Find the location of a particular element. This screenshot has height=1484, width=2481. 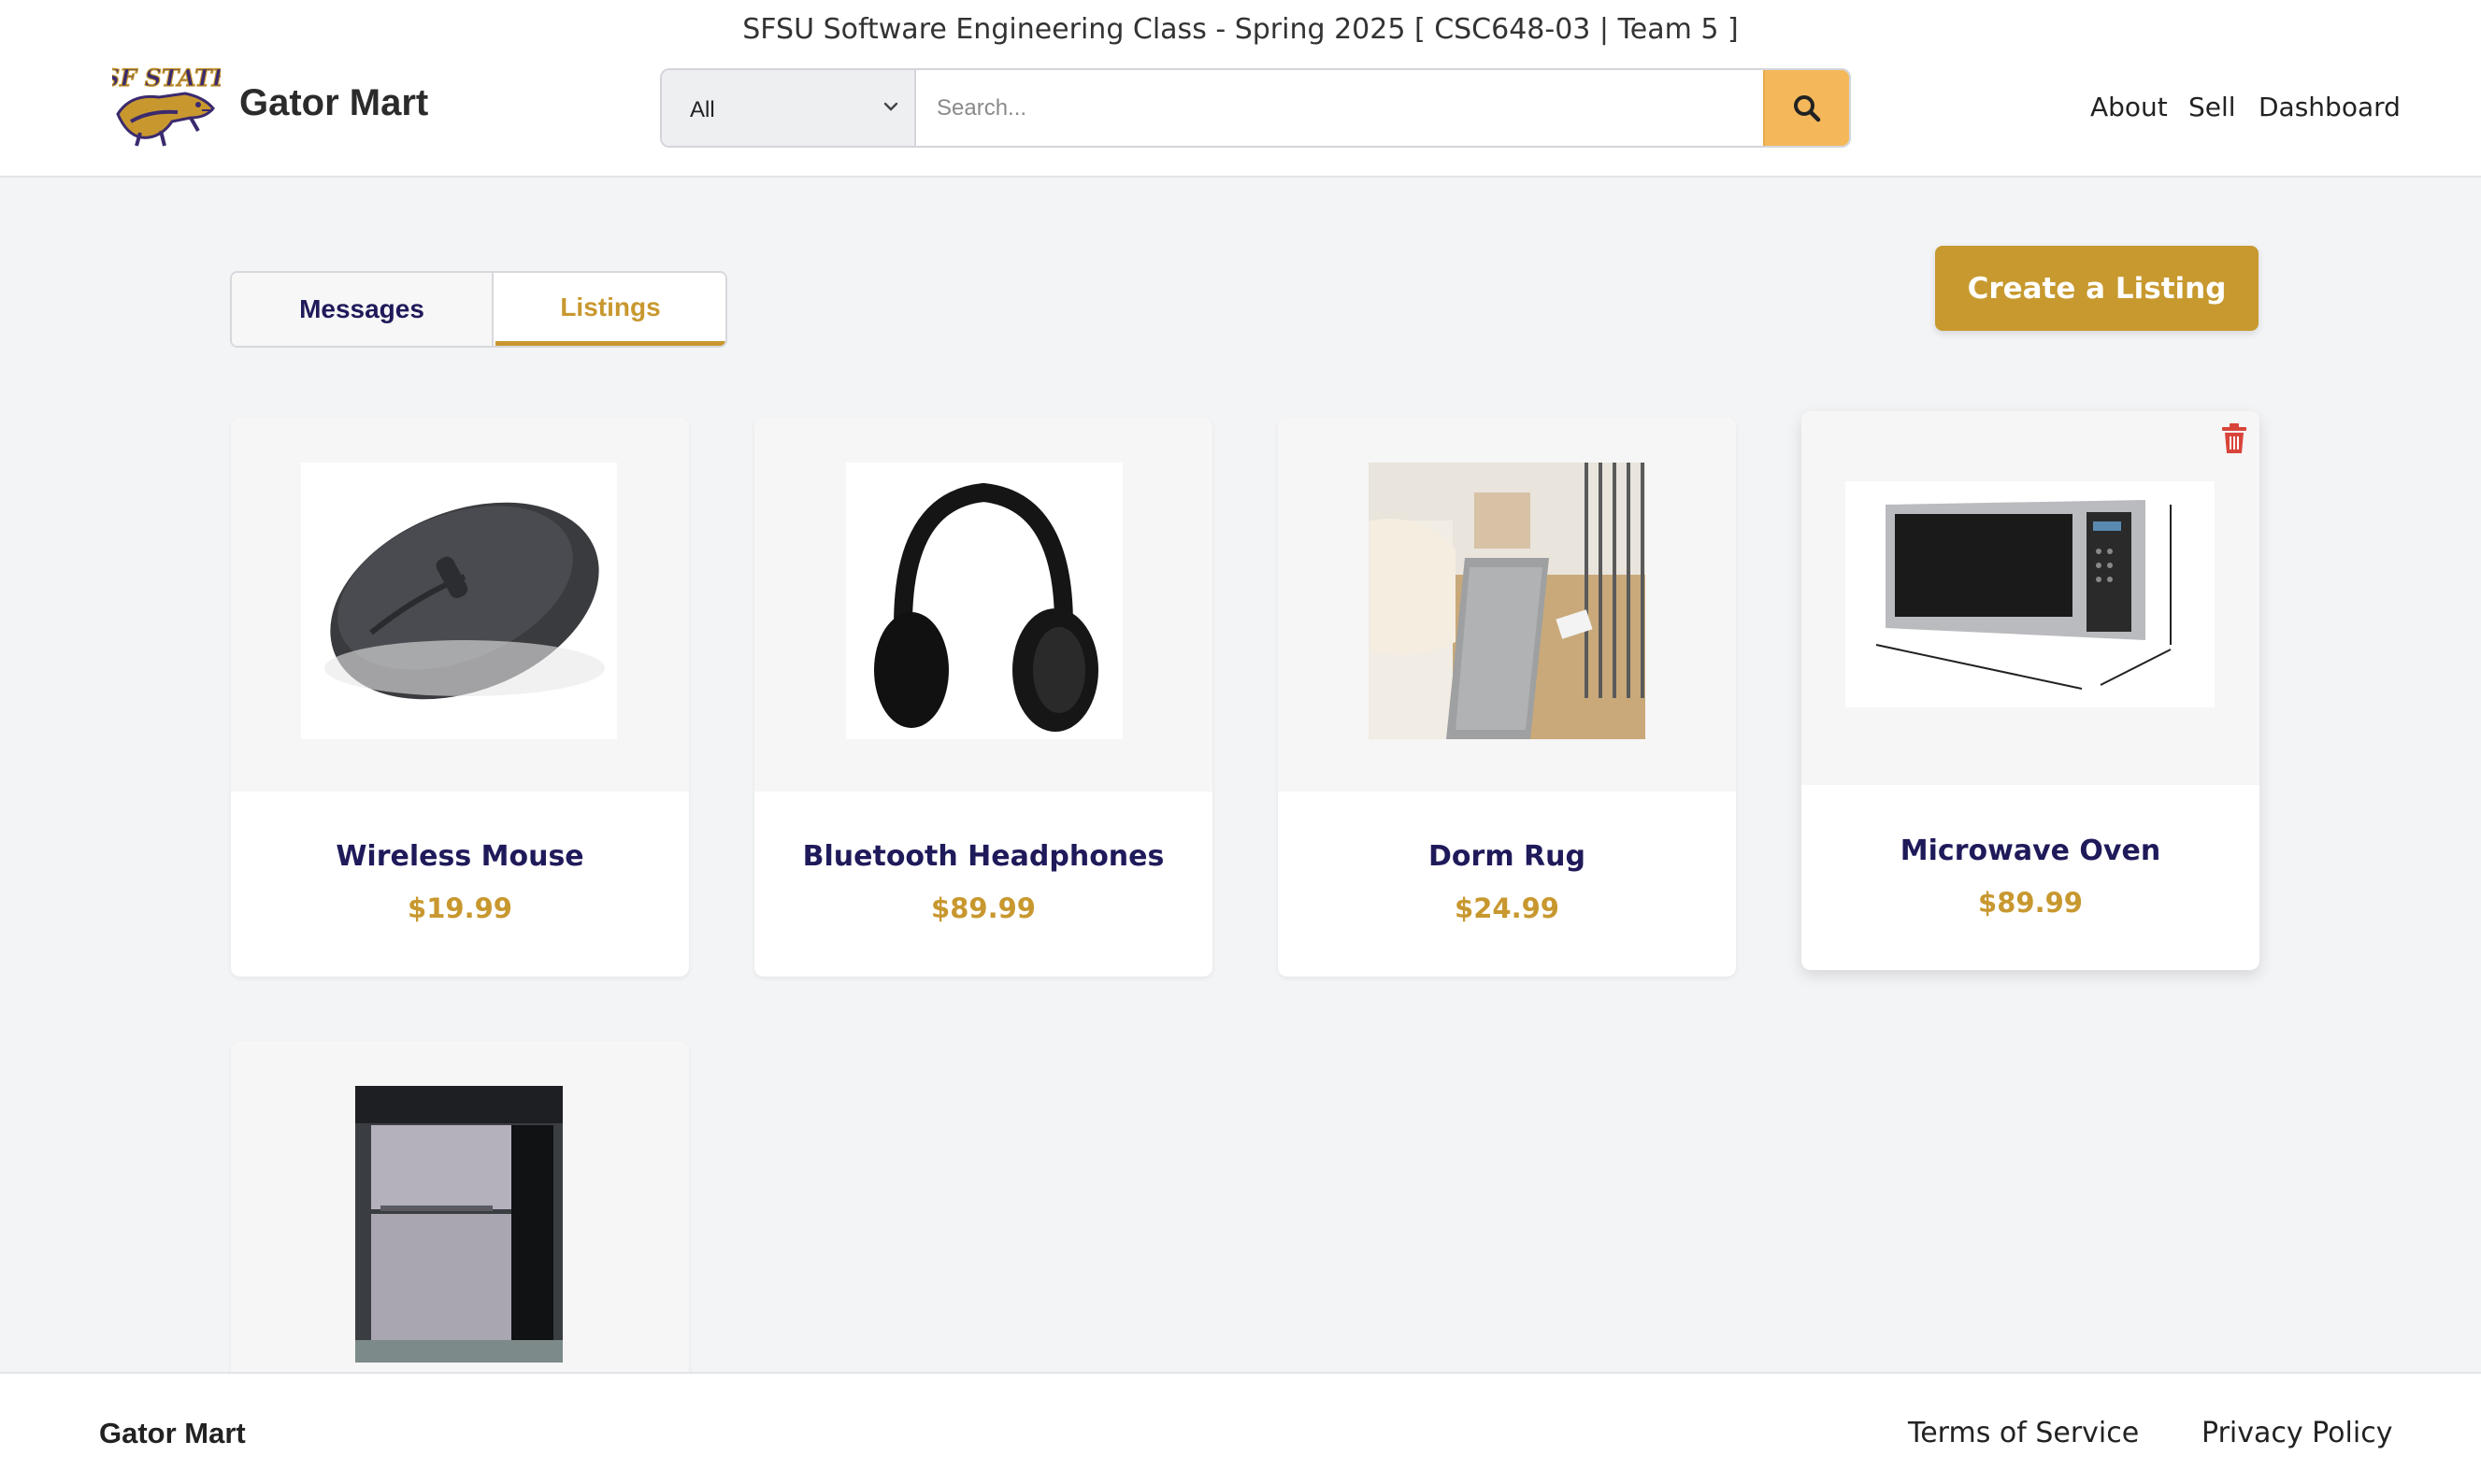

listing-card: Dorm Rug $24.99 is located at coordinates (1507, 697).